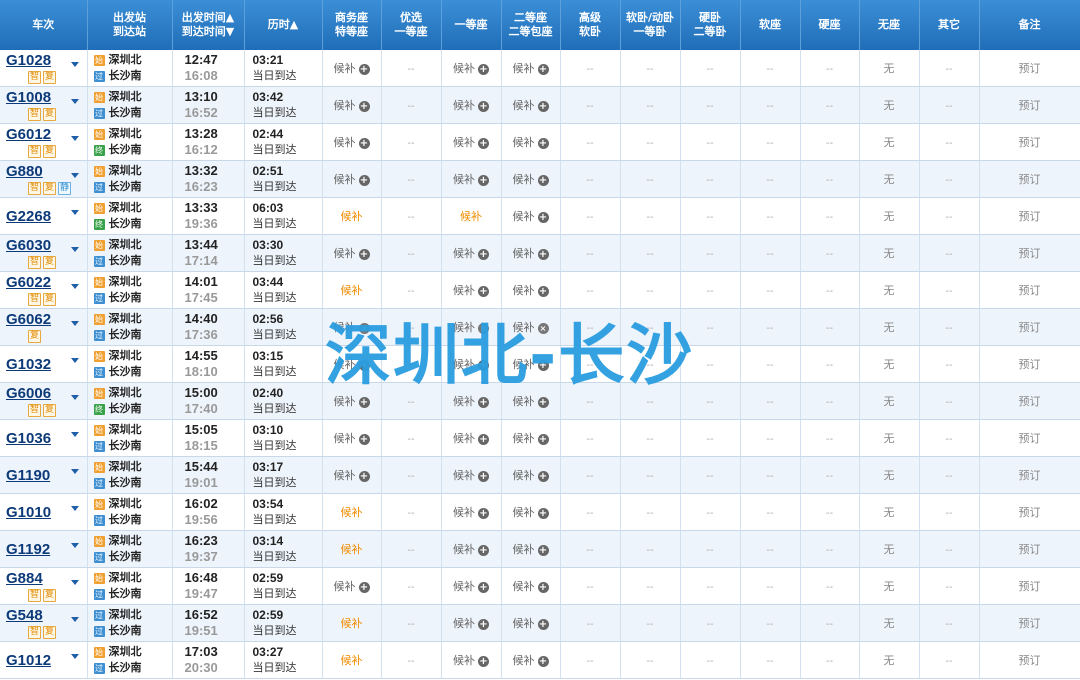 The width and height of the screenshot is (1080, 680). I want to click on train-number-cell: G6062 复, so click(44, 327).